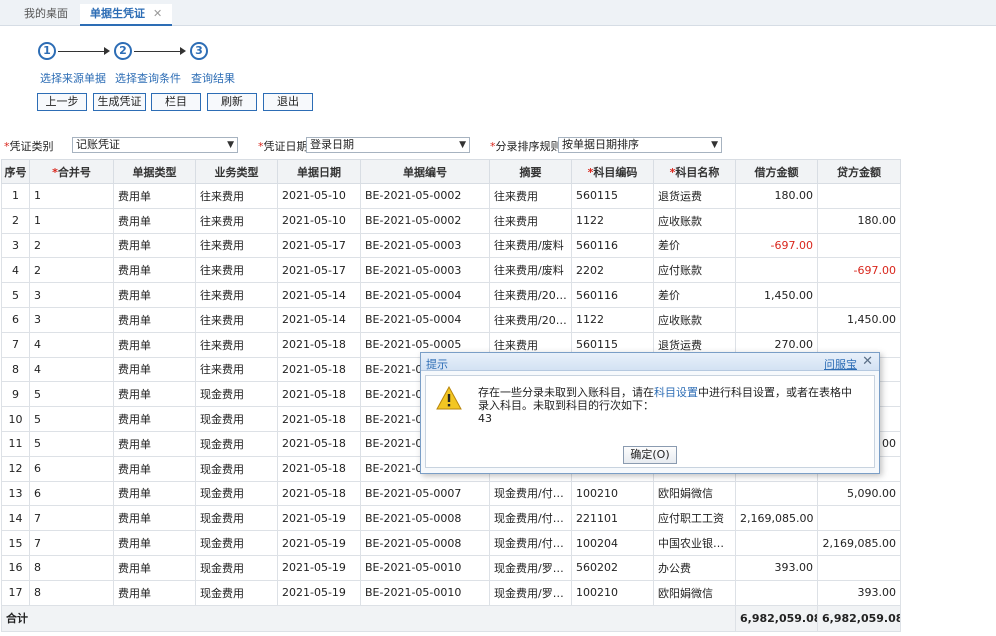 This screenshot has width=996, height=636. Describe the element at coordinates (425, 171) in the screenshot. I see `col-header-doc-no: 单据编号` at that location.